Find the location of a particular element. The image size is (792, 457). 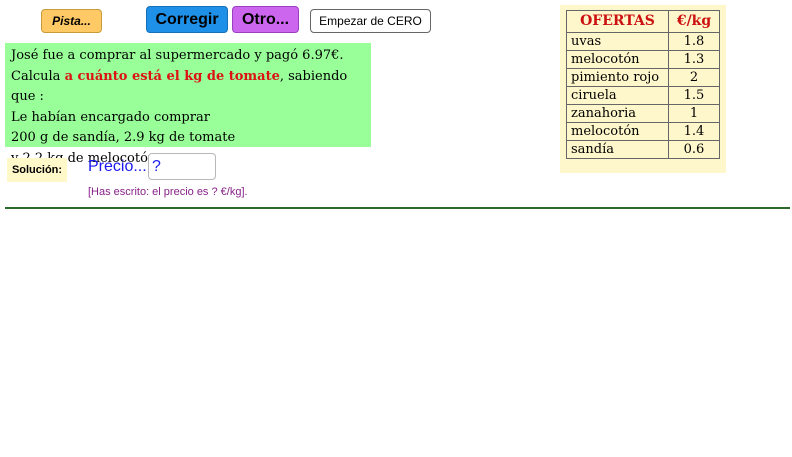

table-row: ciruela 1.5 is located at coordinates (643, 95).